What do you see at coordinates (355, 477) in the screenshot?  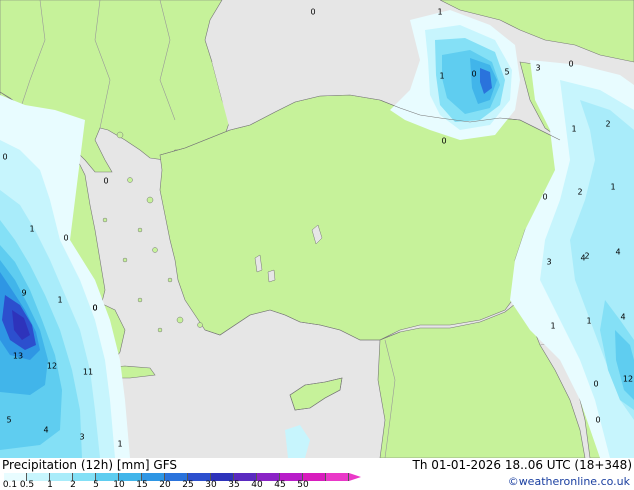 I see `color-scale-arrow` at bounding box center [355, 477].